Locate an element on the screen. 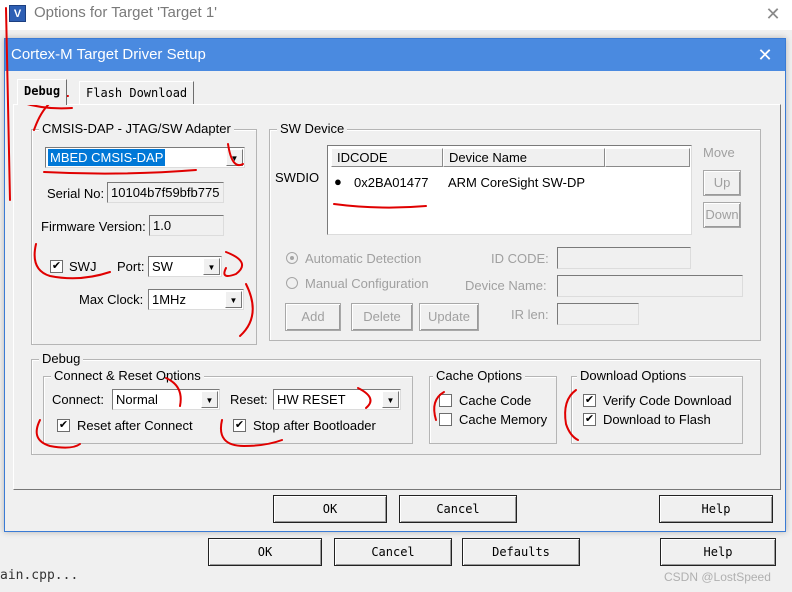 Image resolution: width=792 pixels, height=592 pixels. reset-after-connect-label: Reset after Connect is located at coordinates (135, 425).